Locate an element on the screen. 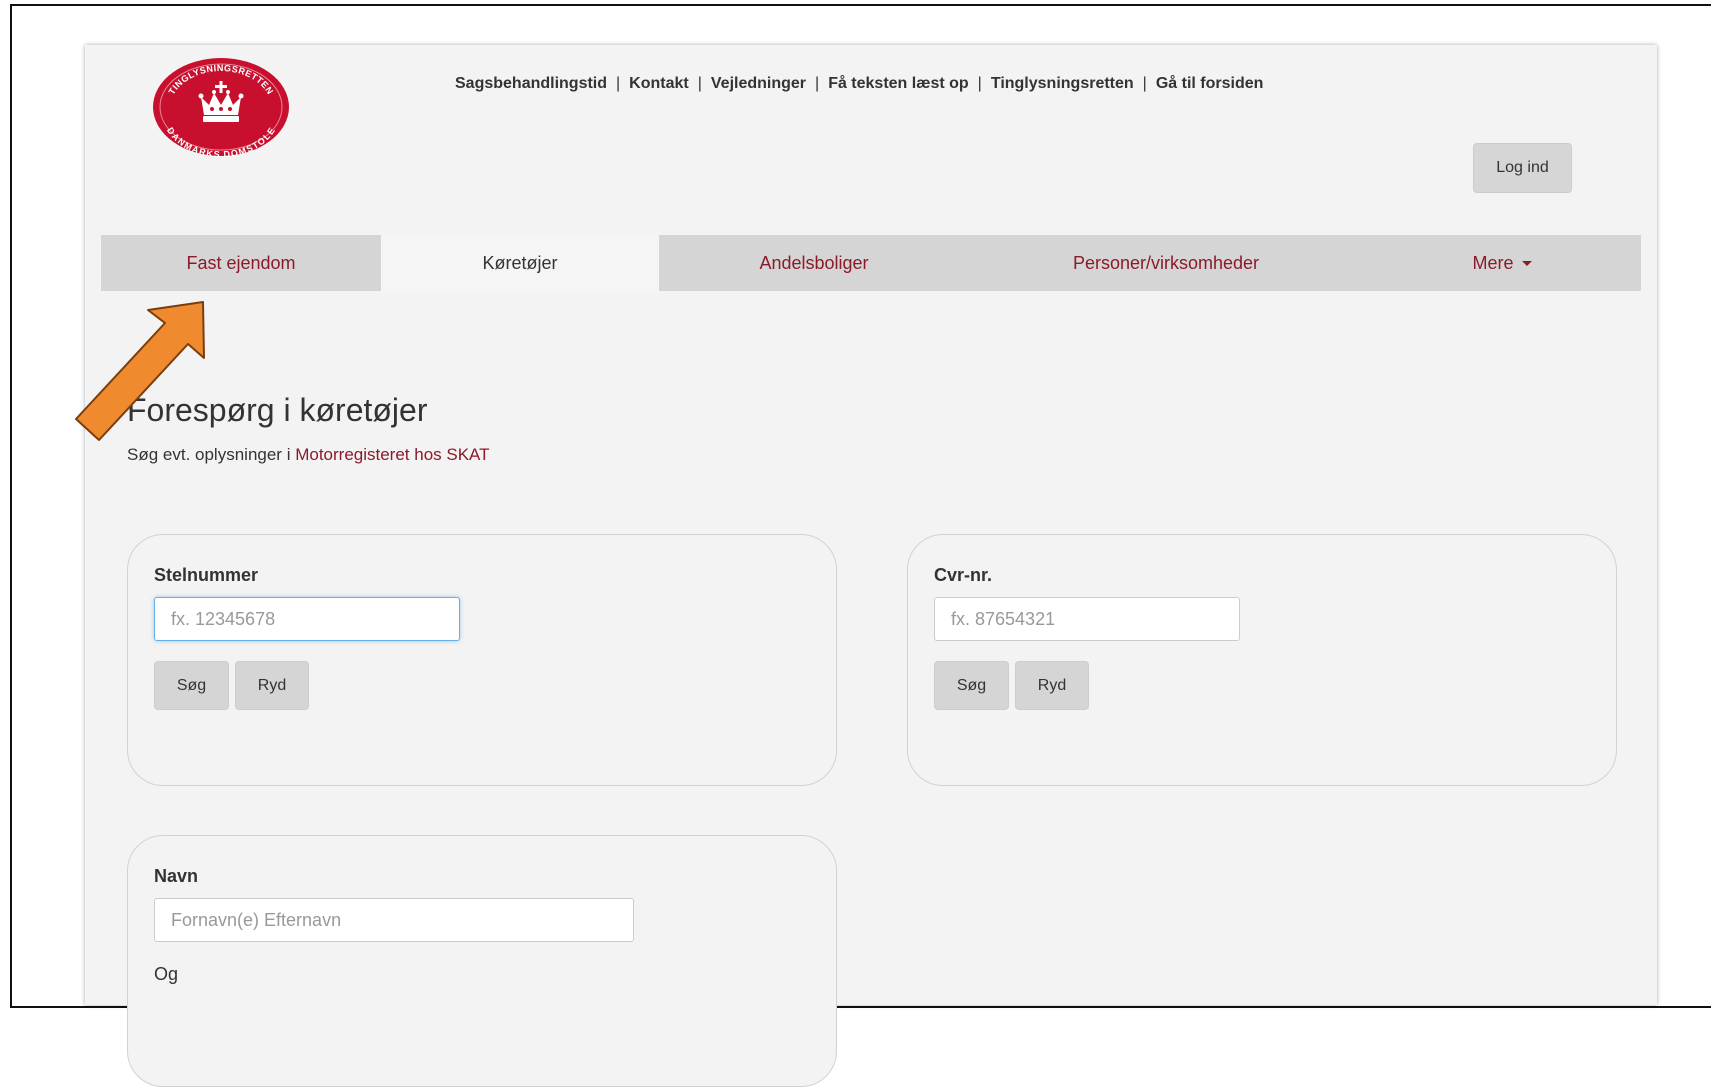  nav-link-read-aloud: Få teksten læst op is located at coordinates (898, 83).